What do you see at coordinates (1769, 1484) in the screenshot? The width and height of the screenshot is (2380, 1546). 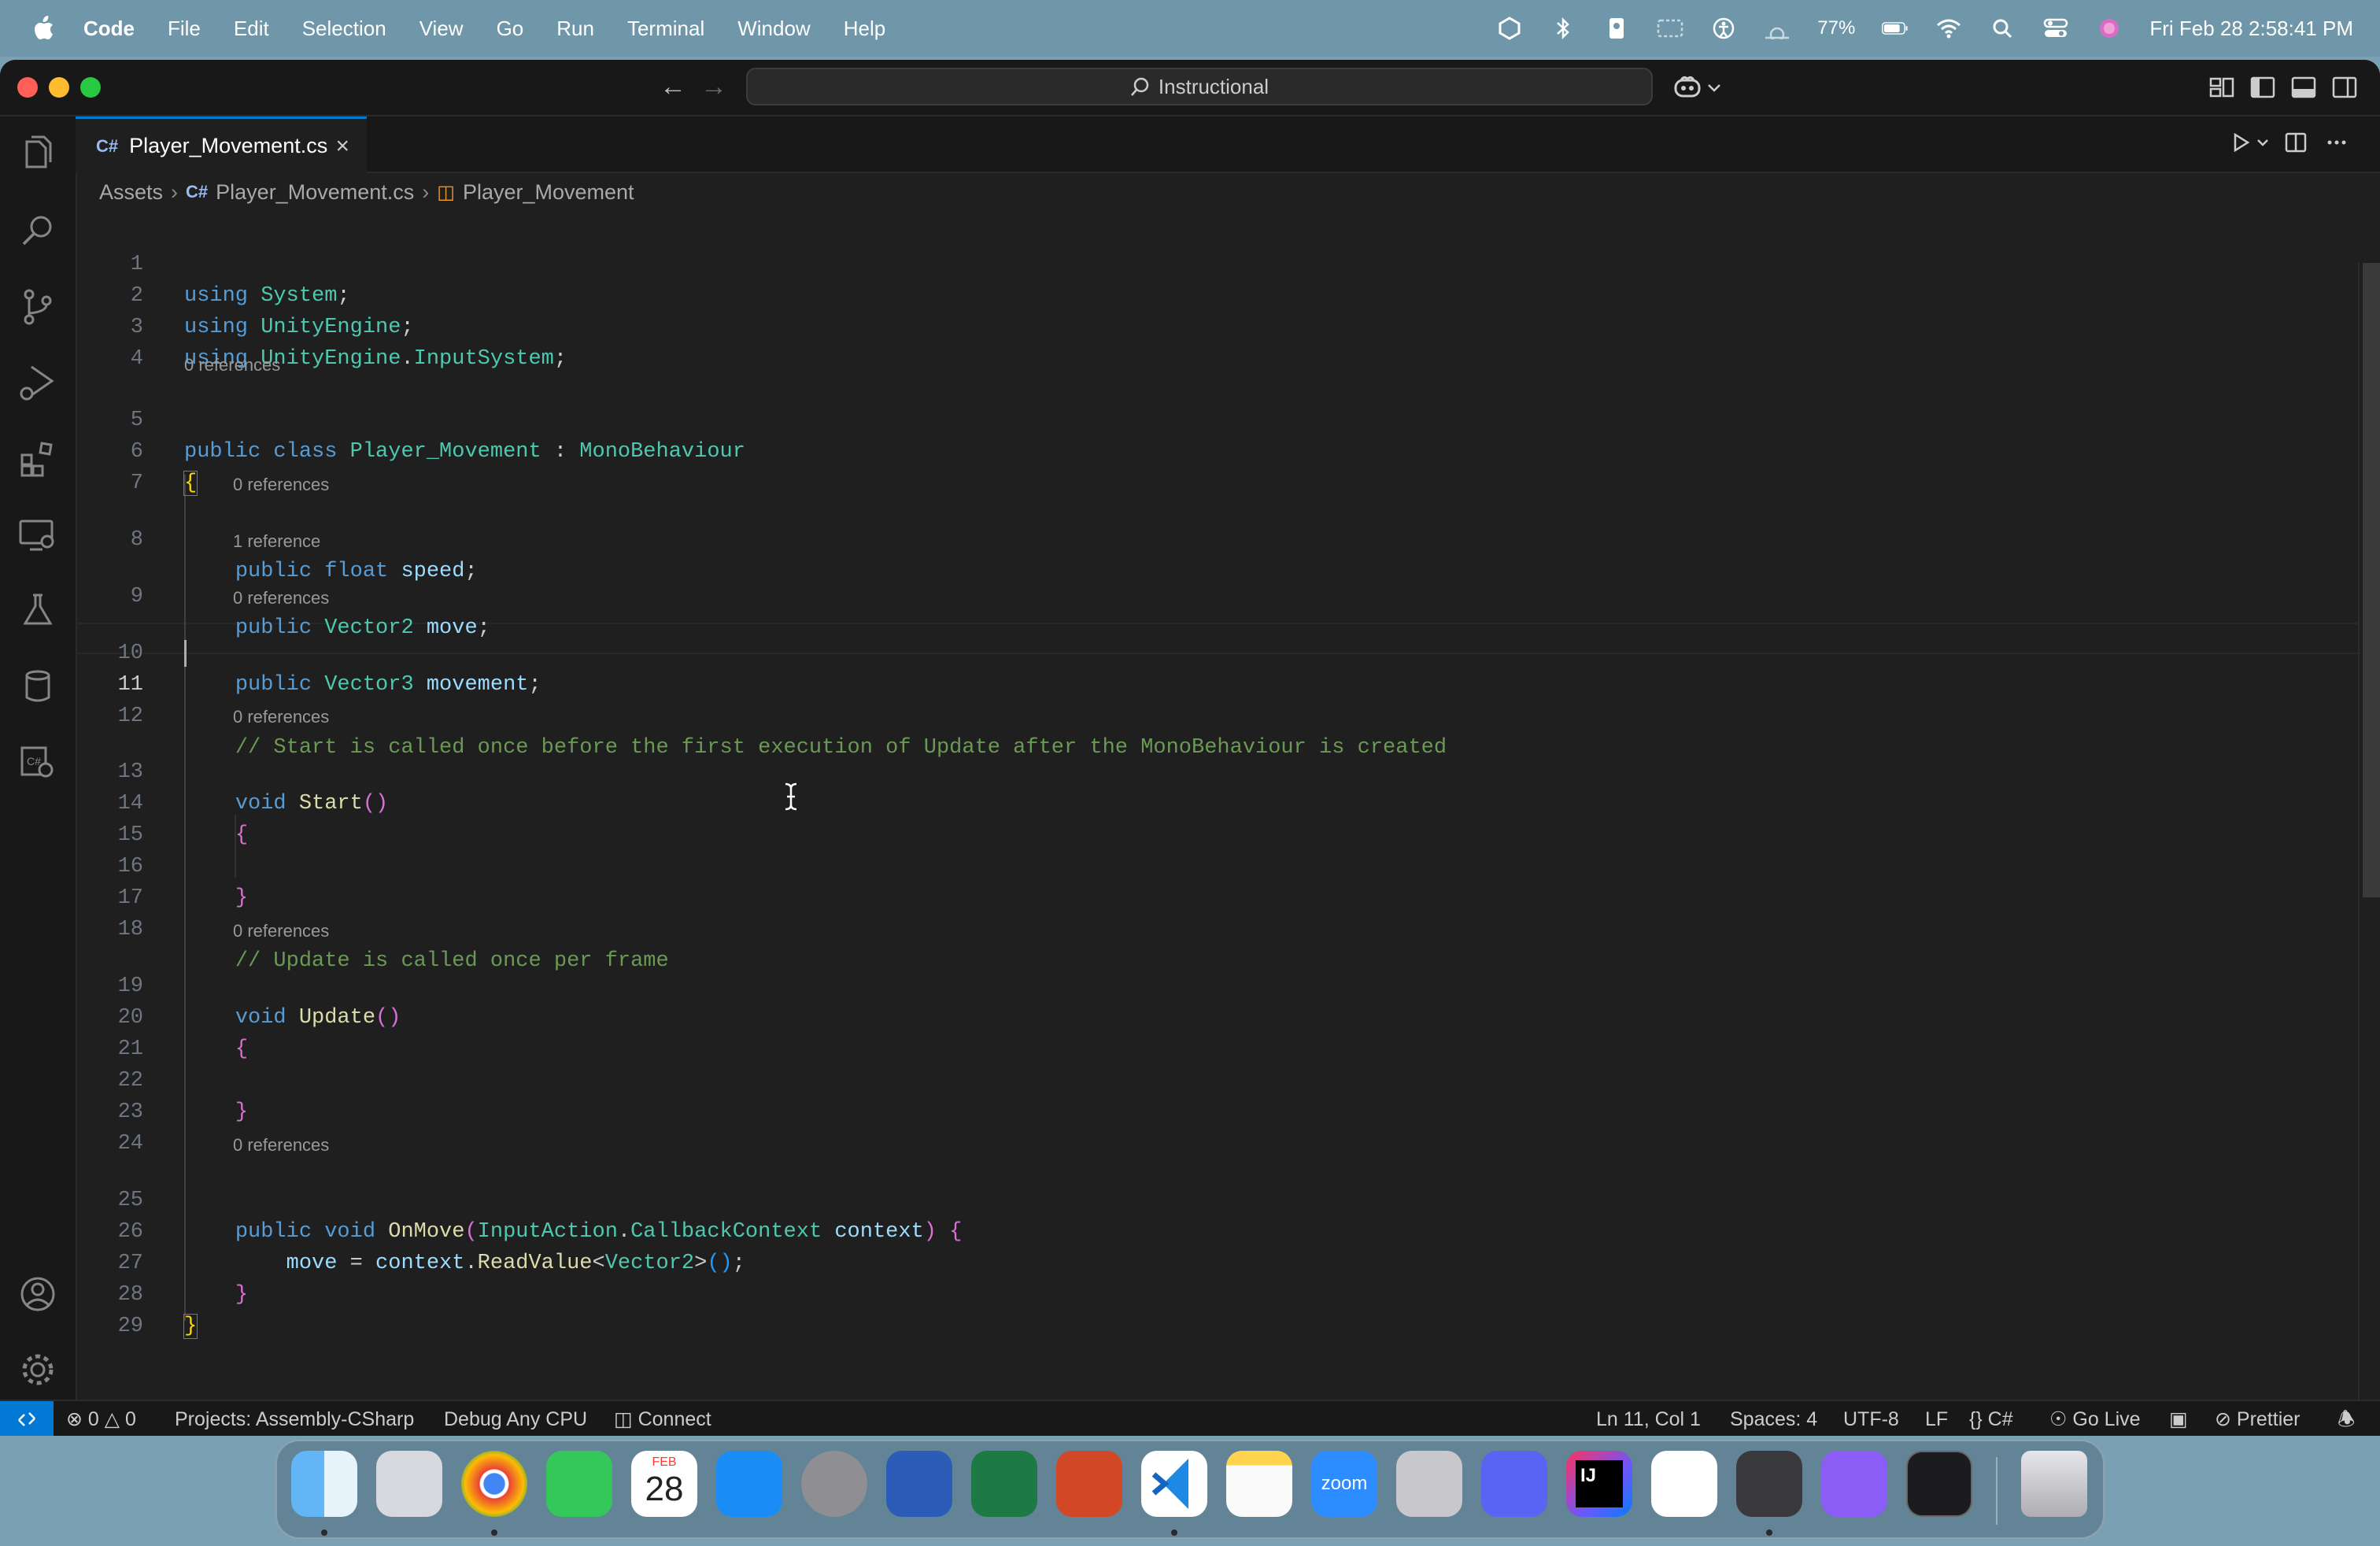 I see `unity-hub-app-icon` at bounding box center [1769, 1484].